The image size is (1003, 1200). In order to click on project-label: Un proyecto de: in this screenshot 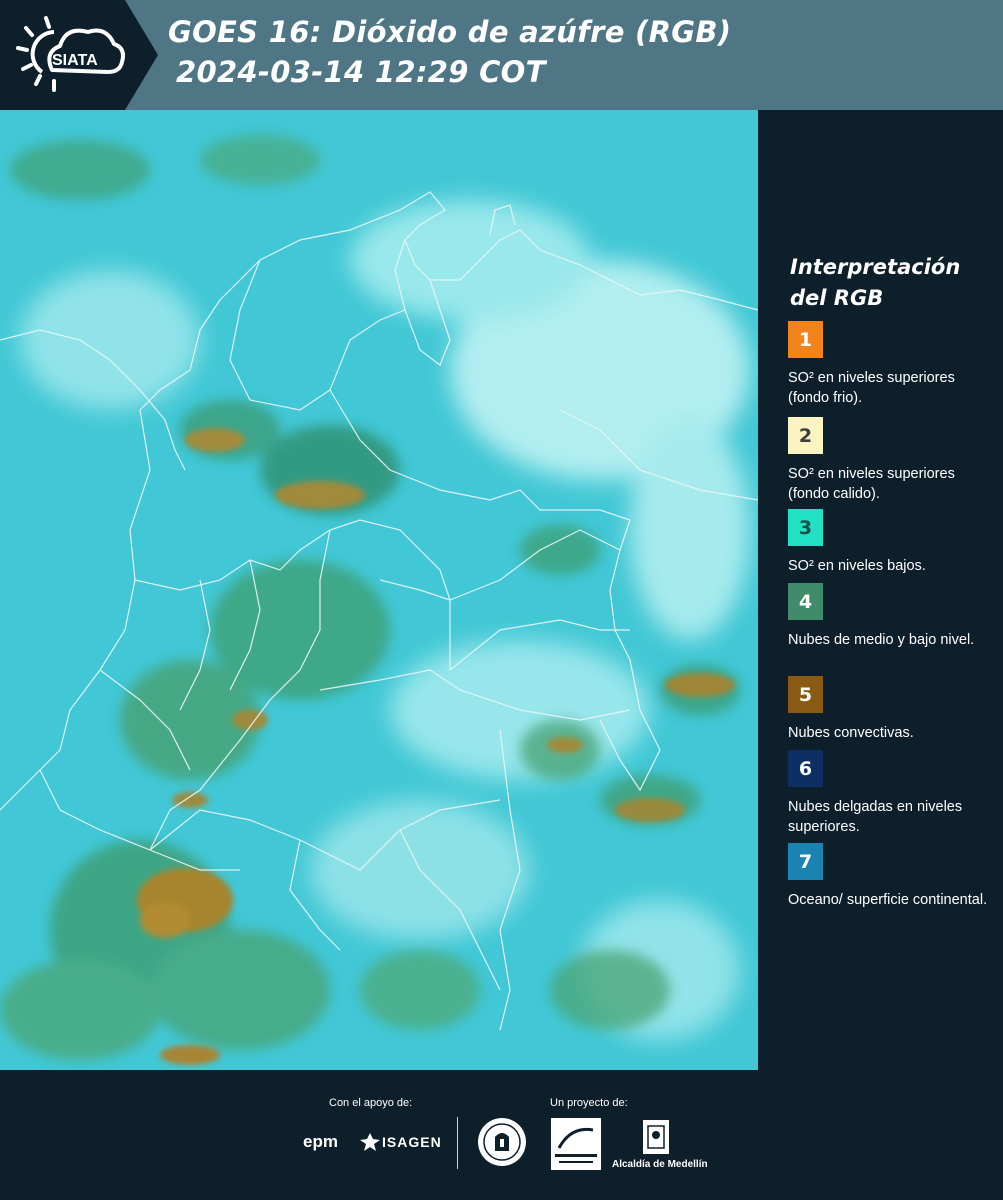, I will do `click(589, 1103)`.